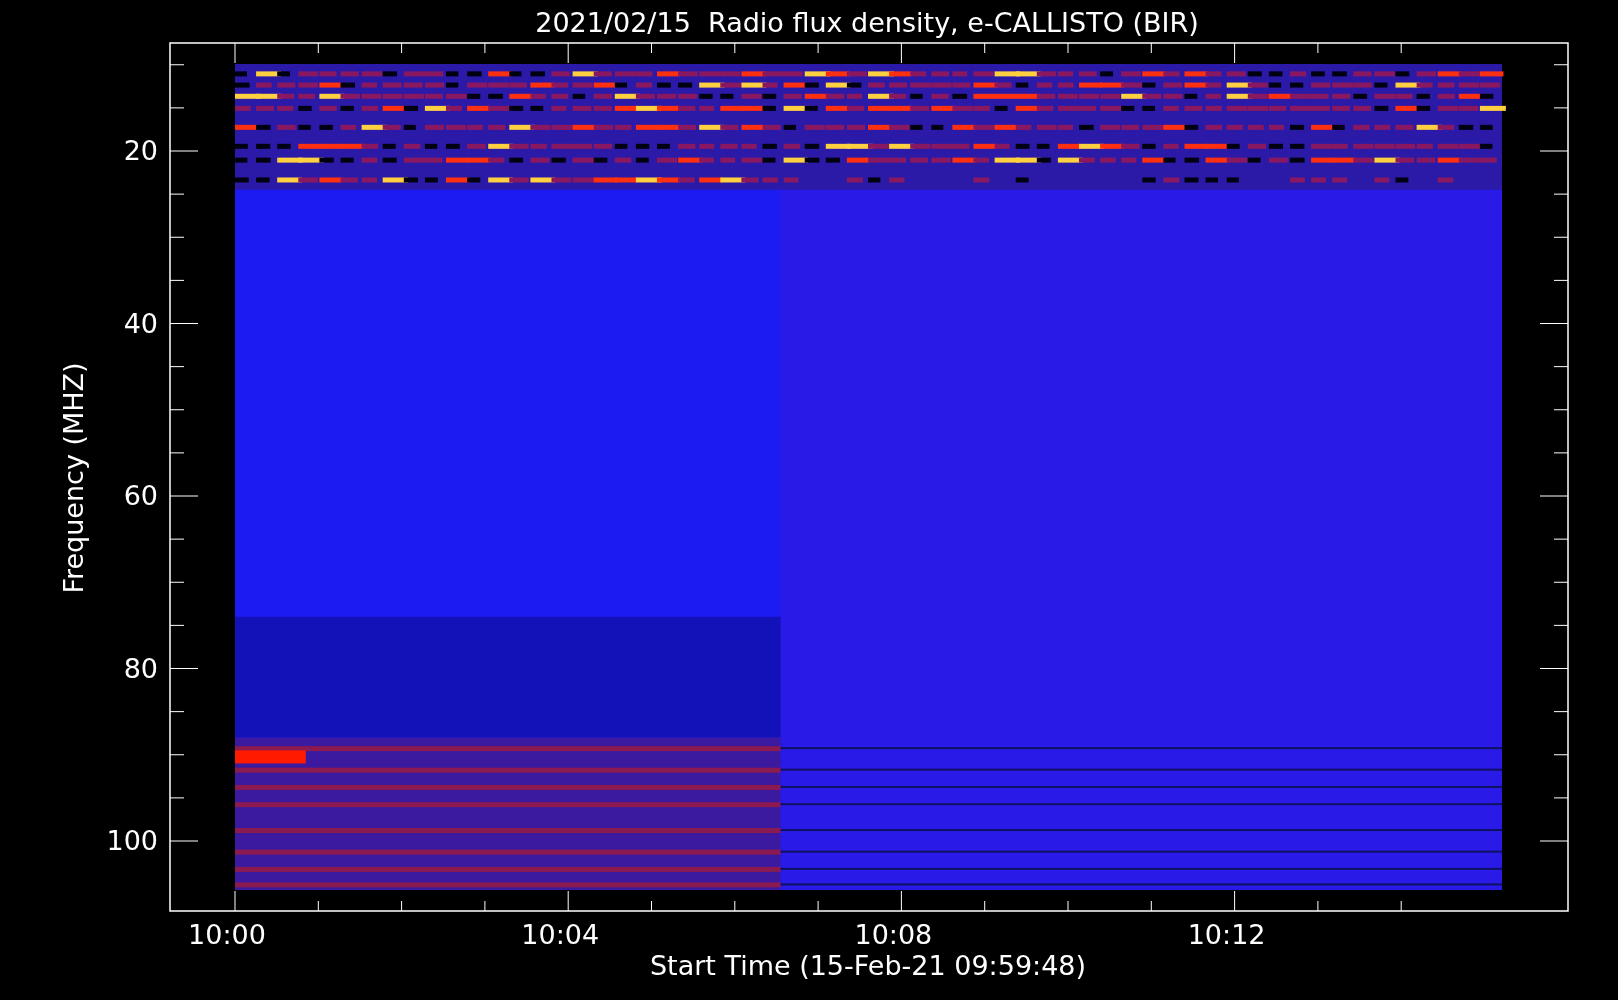  Describe the element at coordinates (132, 840) in the screenshot. I see `y-tick-label: 100` at that location.